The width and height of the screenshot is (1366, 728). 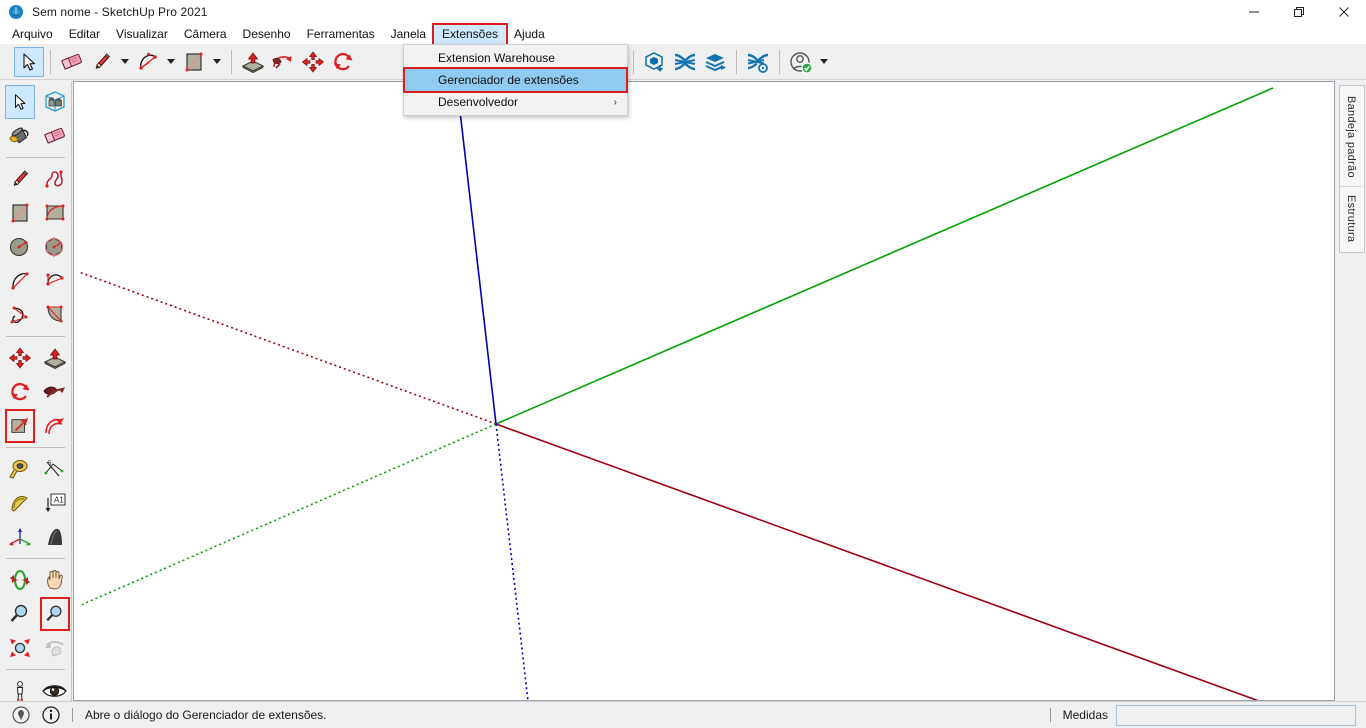 I want to click on left-toolbar-separator, so click(x=35, y=157).